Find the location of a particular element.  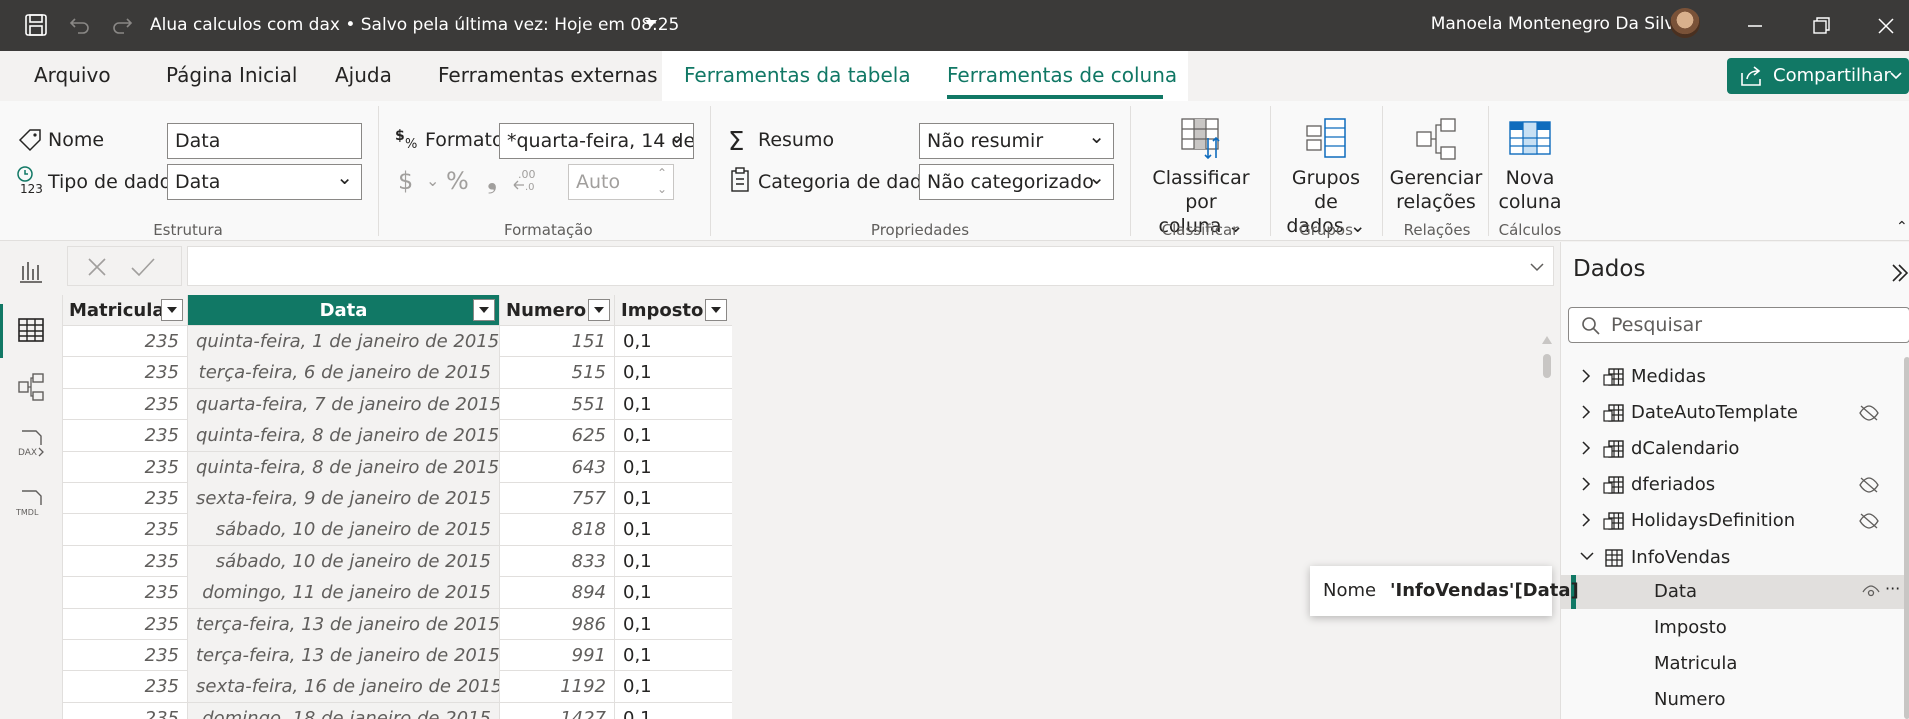

percent-icon: % is located at coordinates (457, 181).